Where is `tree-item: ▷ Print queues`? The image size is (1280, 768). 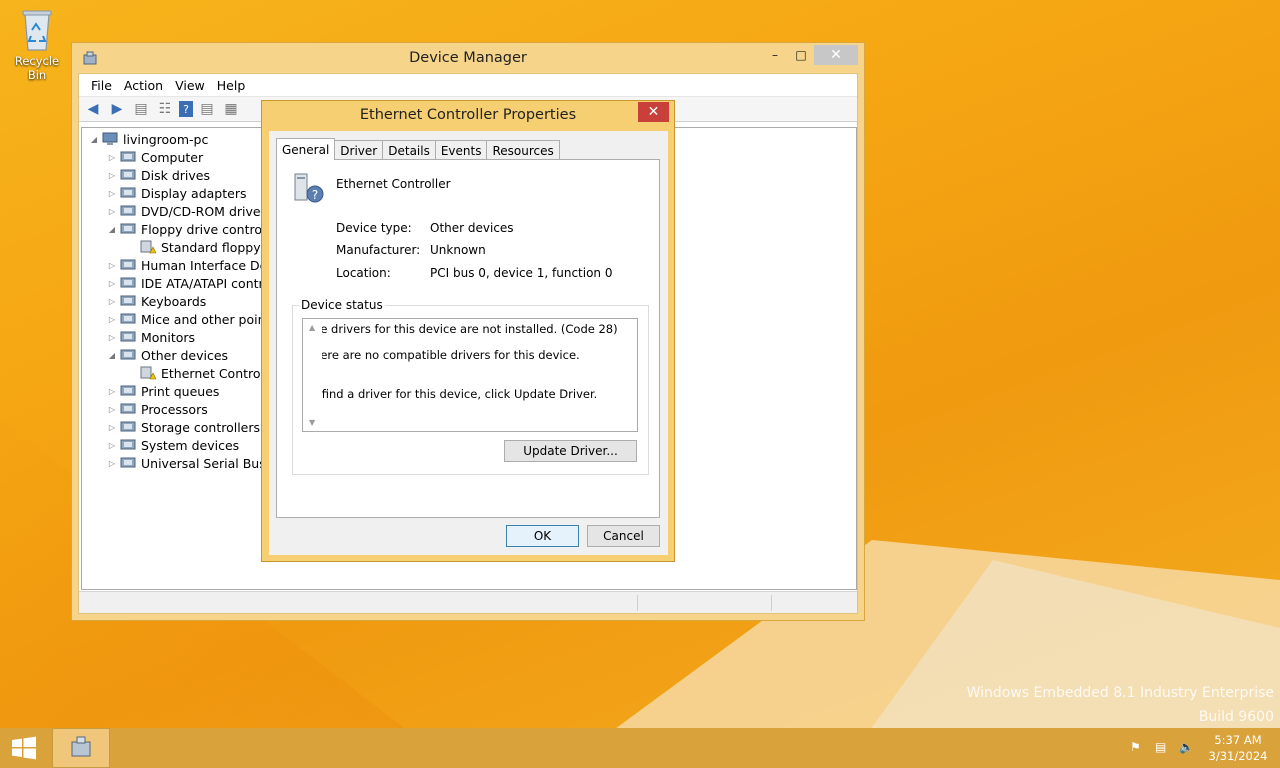 tree-item: ▷ Print queues is located at coordinates (162, 391).